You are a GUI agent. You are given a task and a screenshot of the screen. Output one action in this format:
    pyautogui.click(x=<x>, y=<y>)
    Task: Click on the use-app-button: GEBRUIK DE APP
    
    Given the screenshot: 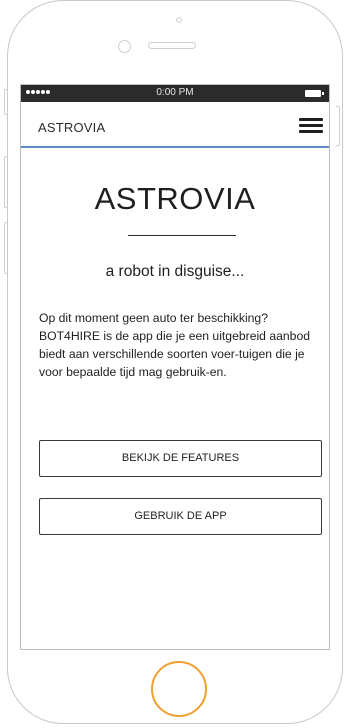 What is the action you would take?
    pyautogui.click(x=180, y=516)
    